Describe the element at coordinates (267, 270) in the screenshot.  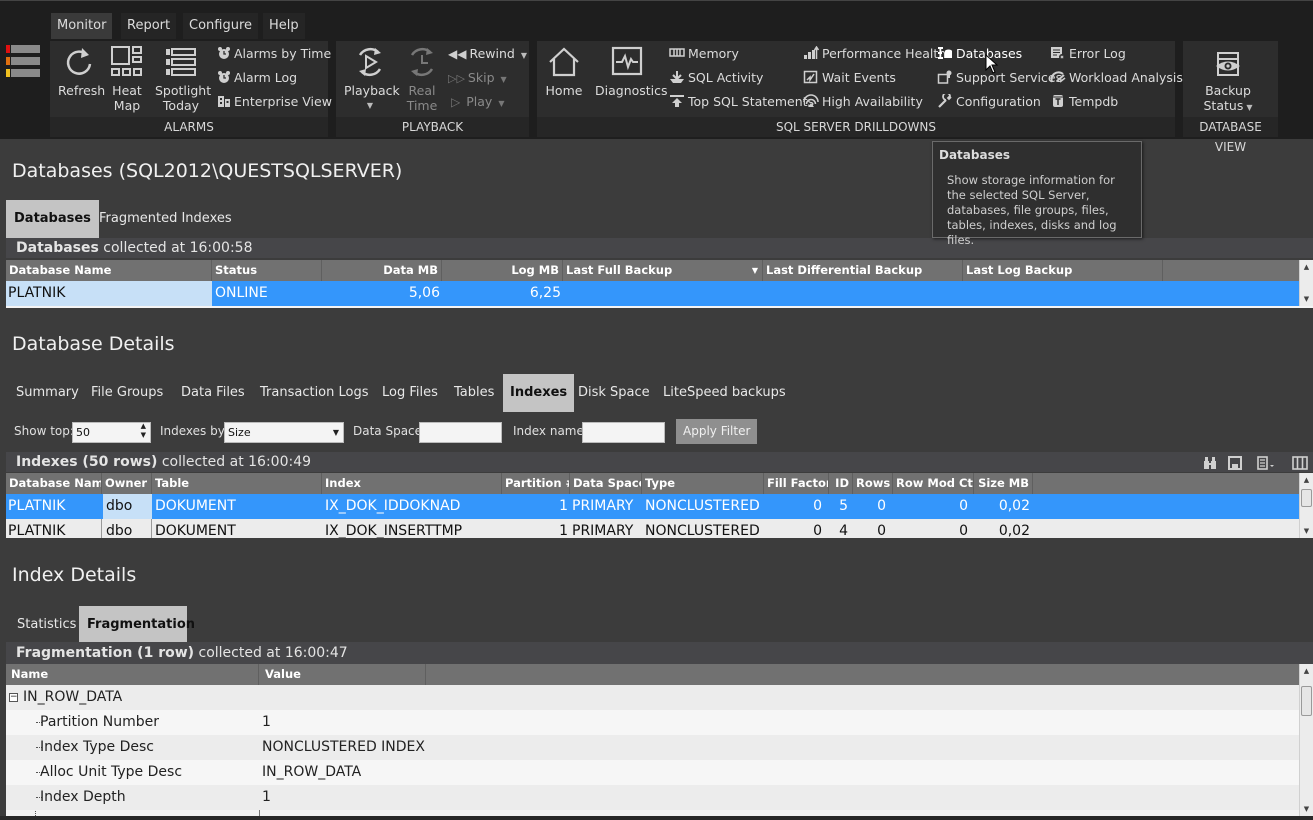
I see `col-status: Status` at that location.